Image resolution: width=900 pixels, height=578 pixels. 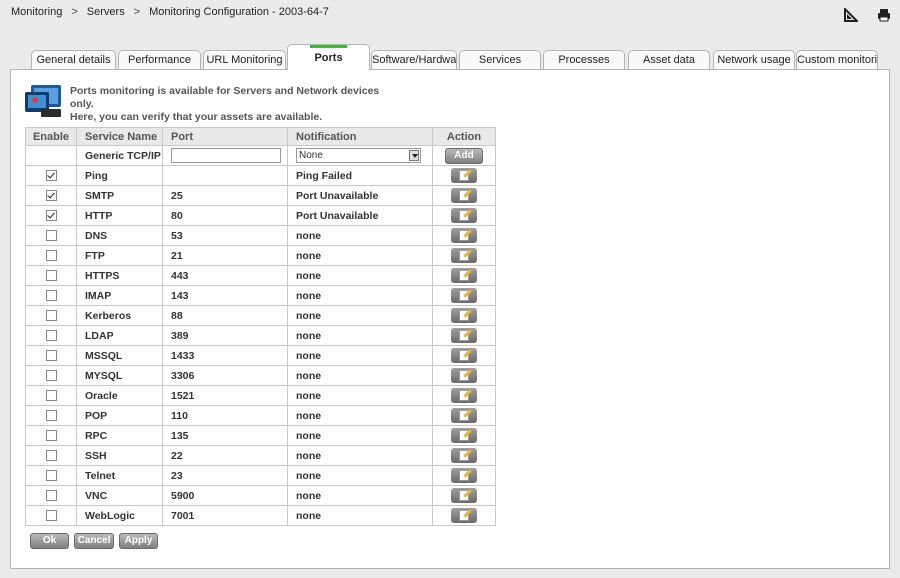 What do you see at coordinates (49, 541) in the screenshot?
I see `ok-button: Ok` at bounding box center [49, 541].